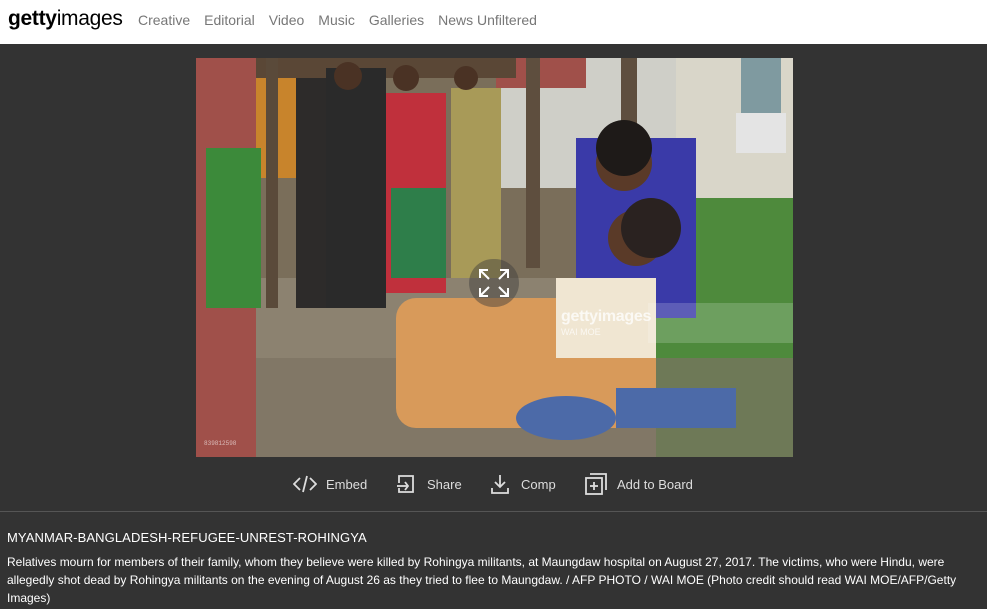 The width and height of the screenshot is (987, 609). I want to click on add-to-board-icon, so click(596, 484).